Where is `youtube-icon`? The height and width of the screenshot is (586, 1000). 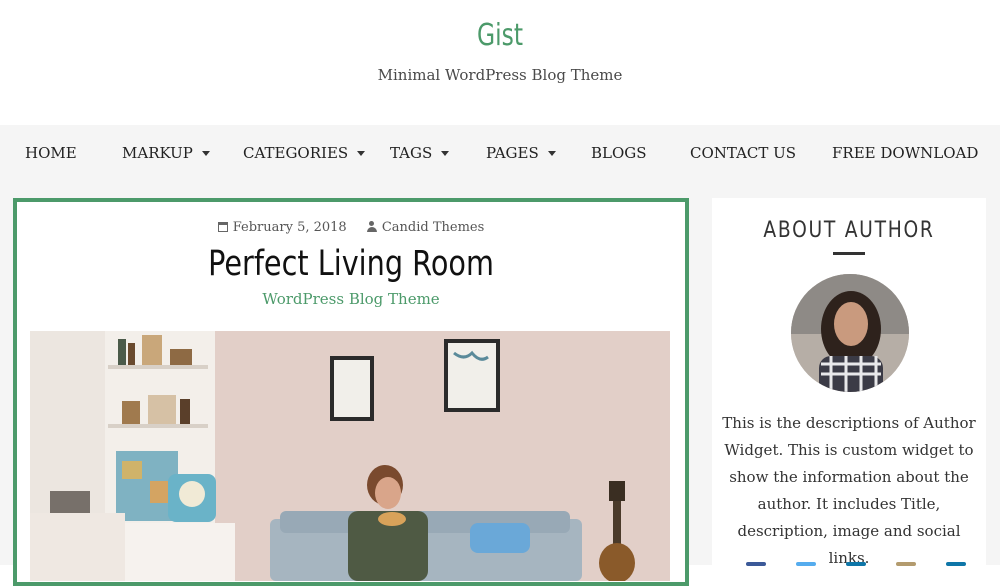
youtube-icon is located at coordinates (956, 564).